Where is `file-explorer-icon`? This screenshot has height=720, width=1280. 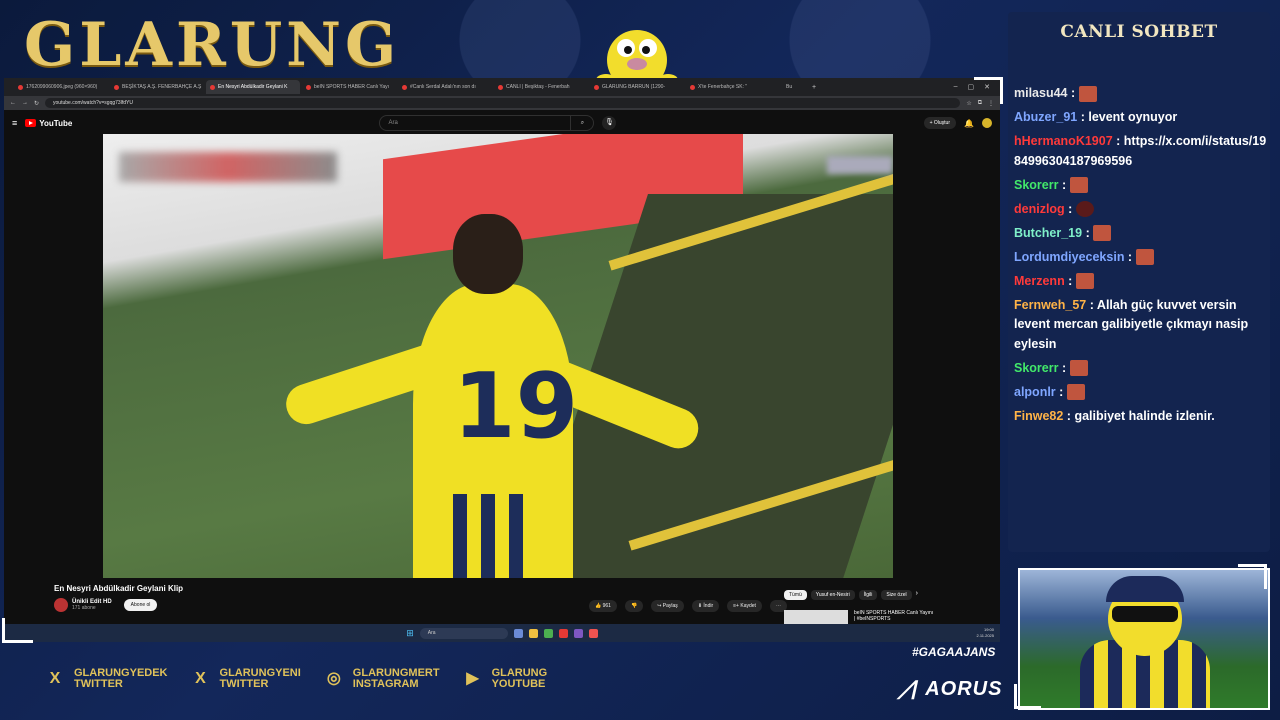
file-explorer-icon is located at coordinates (533, 633).